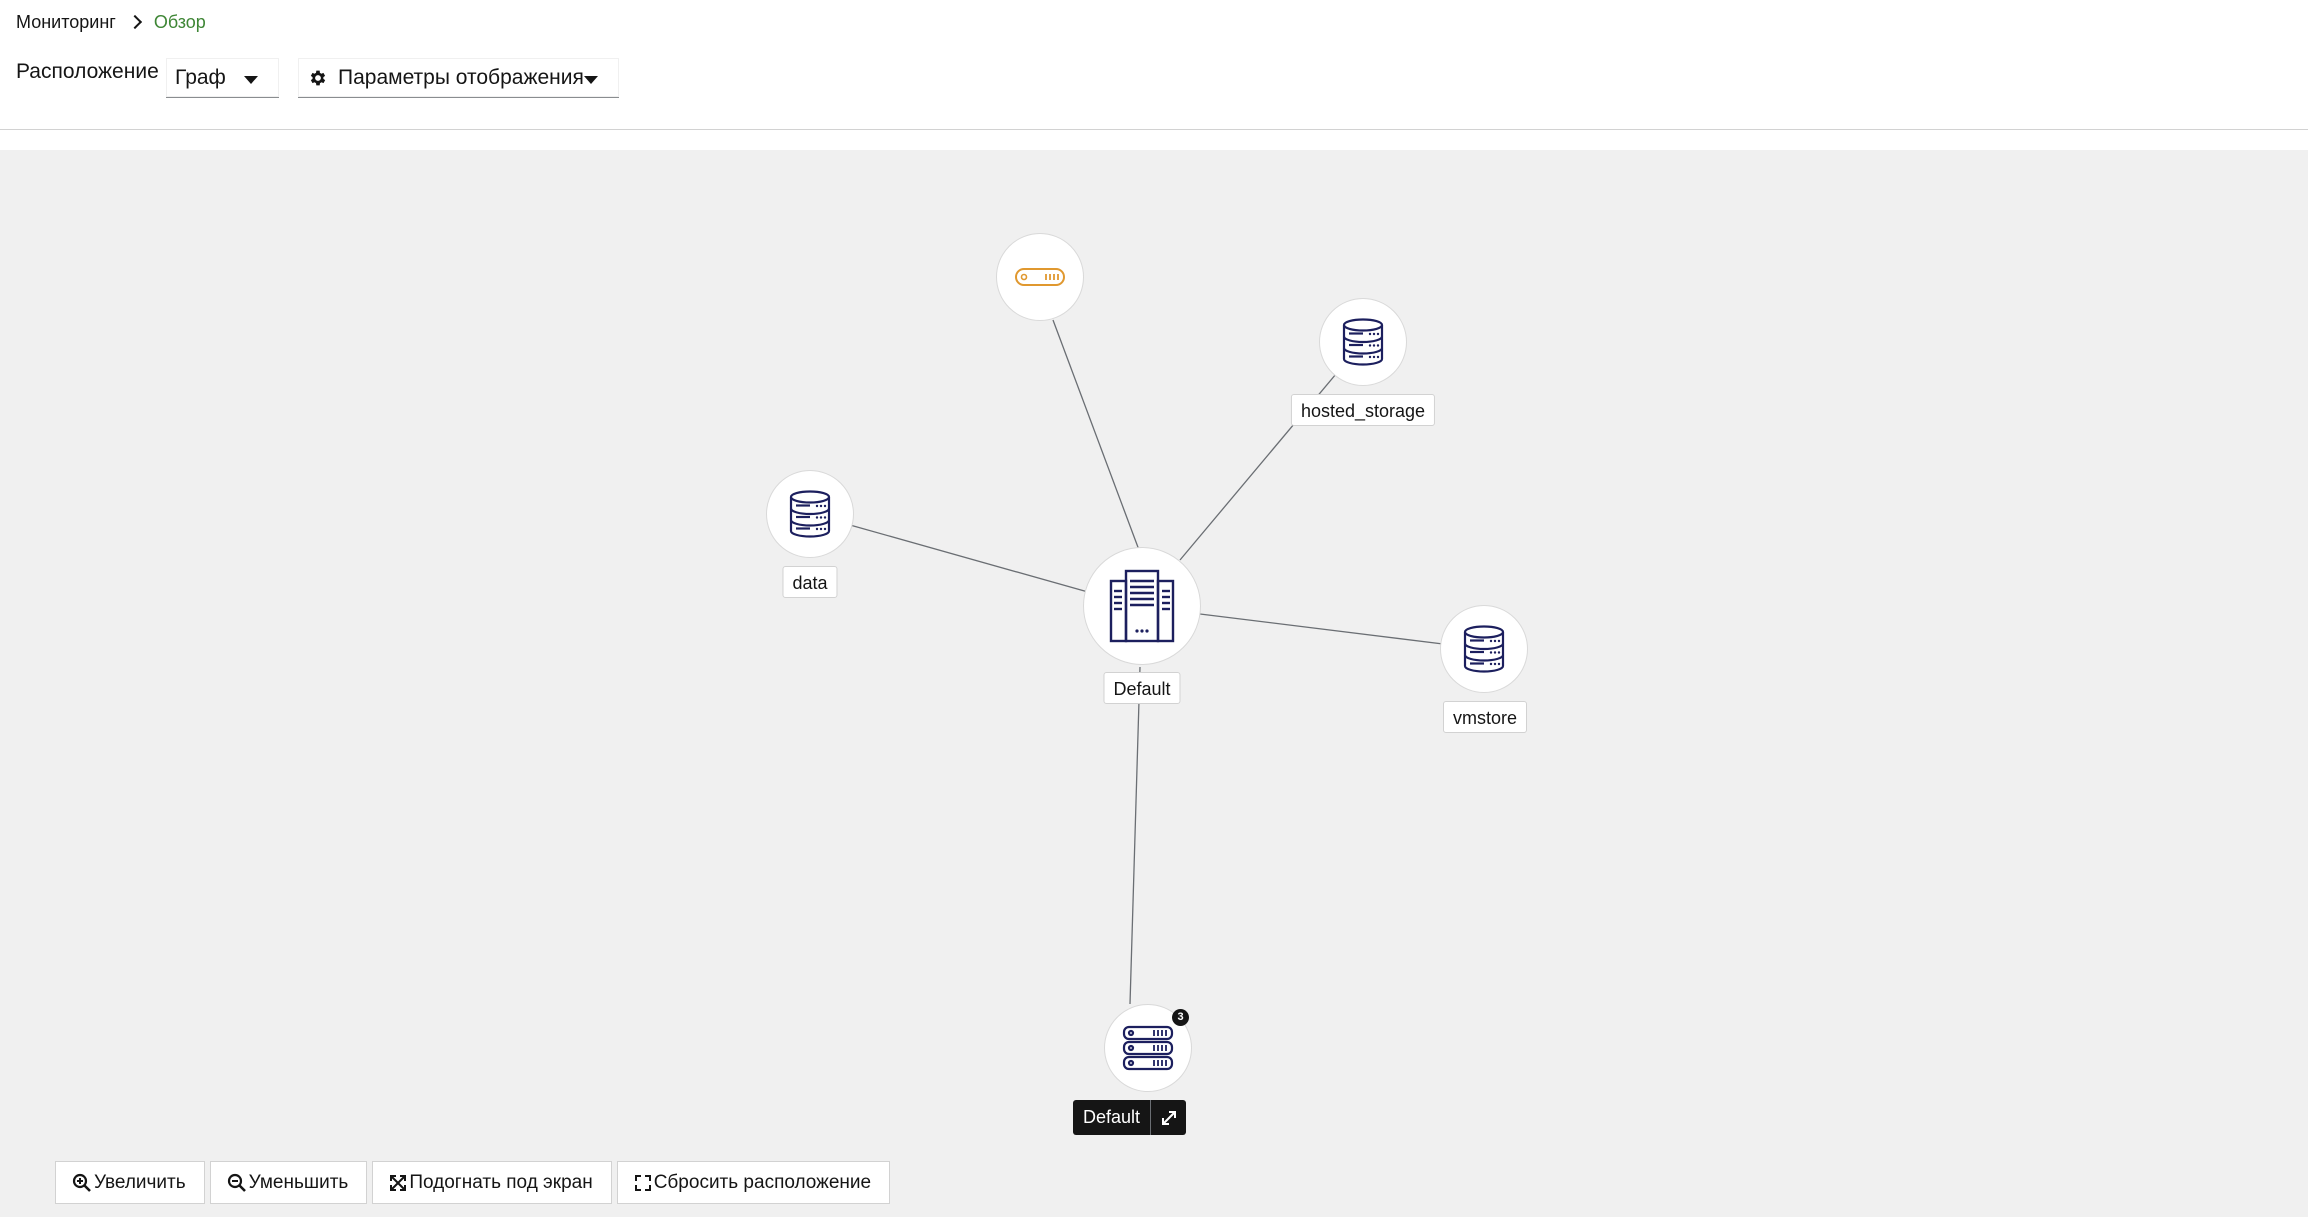  Describe the element at coordinates (179, 22) in the screenshot. I see `breadcrumb-overview: Обзор` at that location.